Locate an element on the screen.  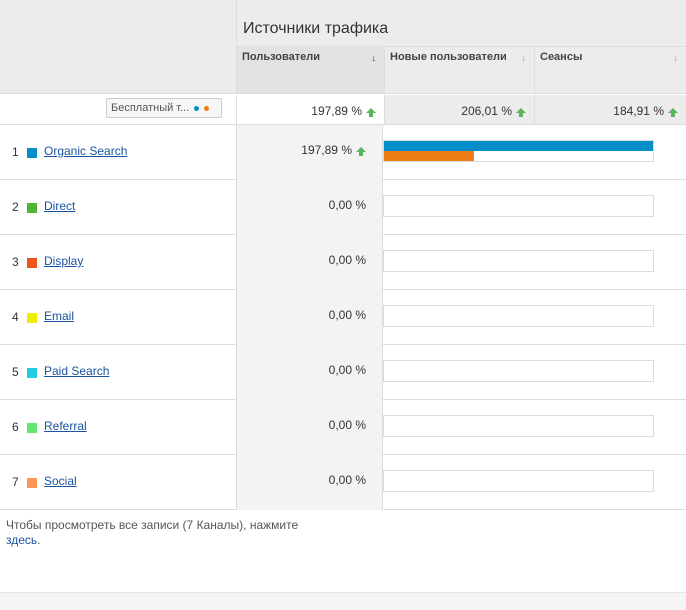
column-header-new-users: Новые пользователи ↓ is located at coordinates (459, 70).